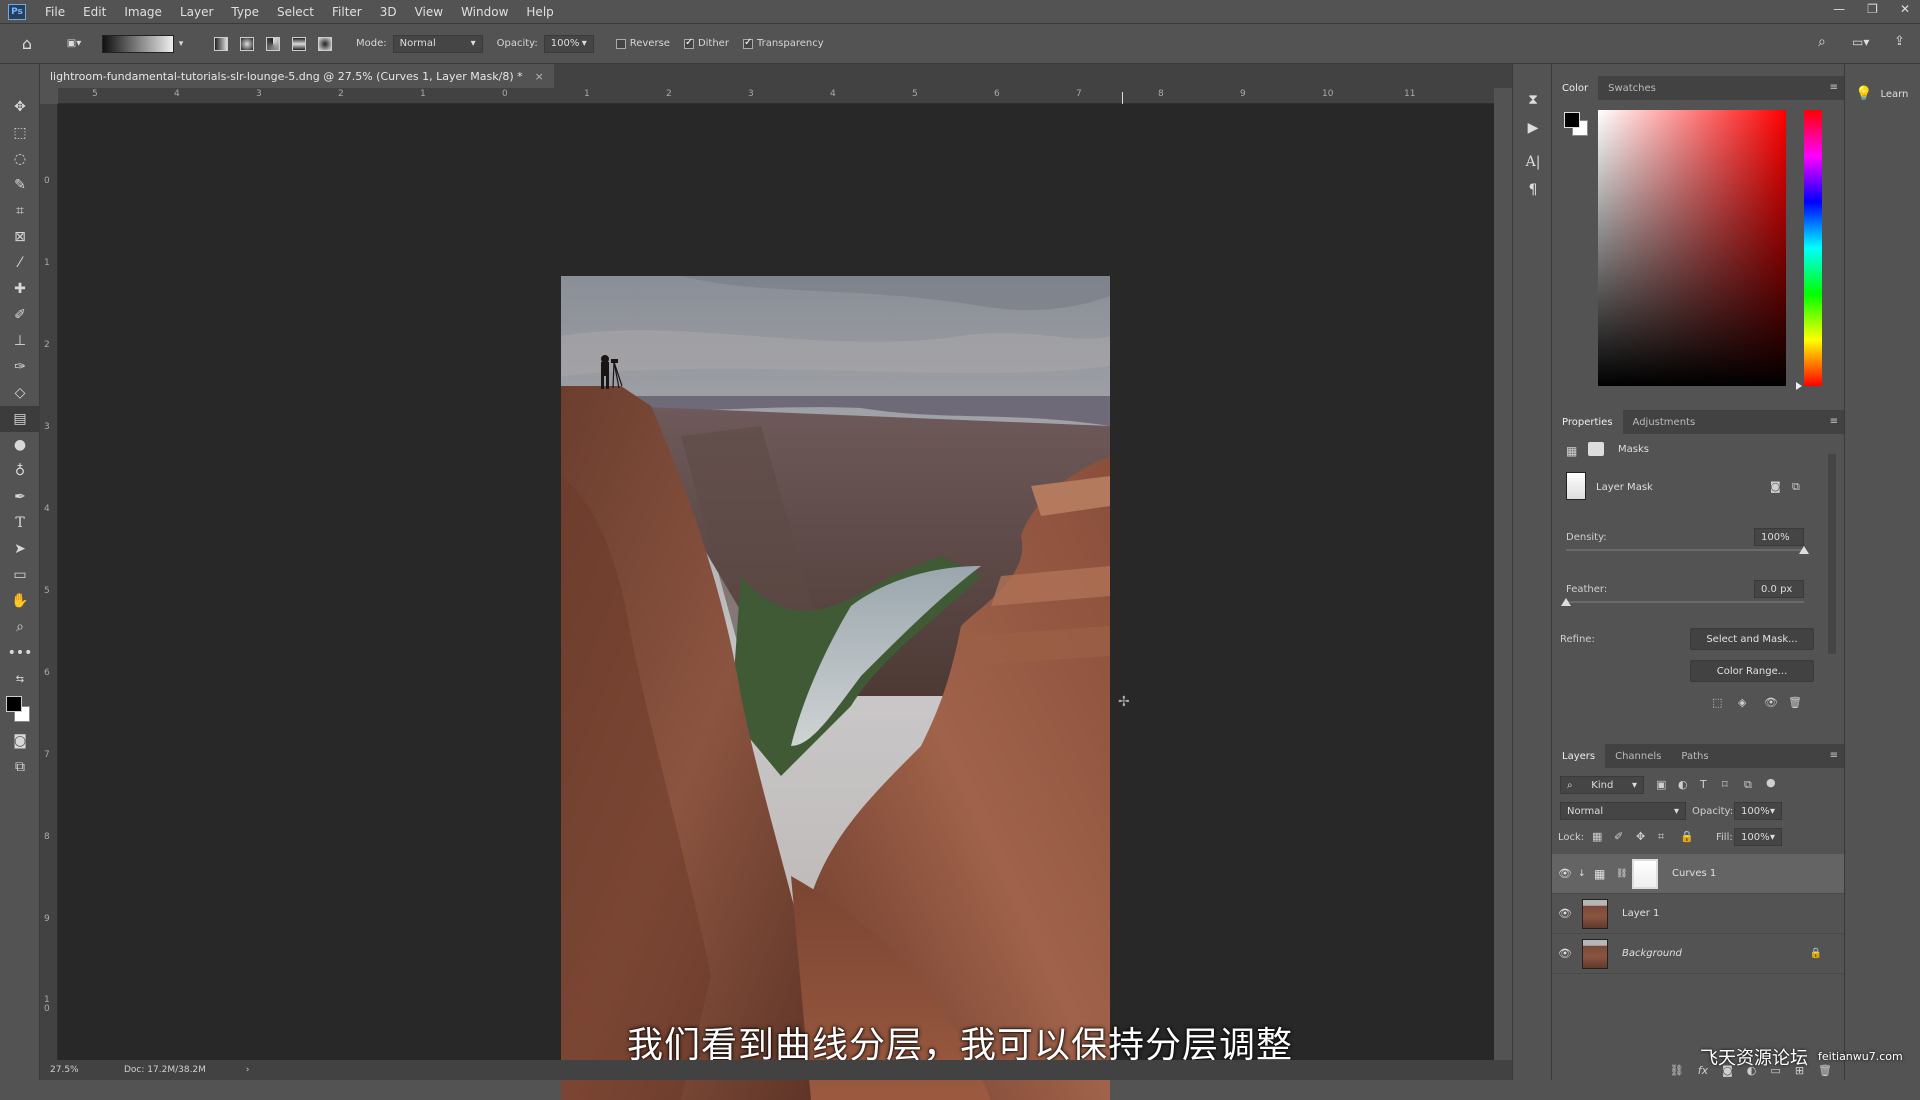 This screenshot has width=1920, height=1100. I want to click on layer-row-curves: 👁 ↓ ▦ ⛓ Curves 1, so click(1698, 874).